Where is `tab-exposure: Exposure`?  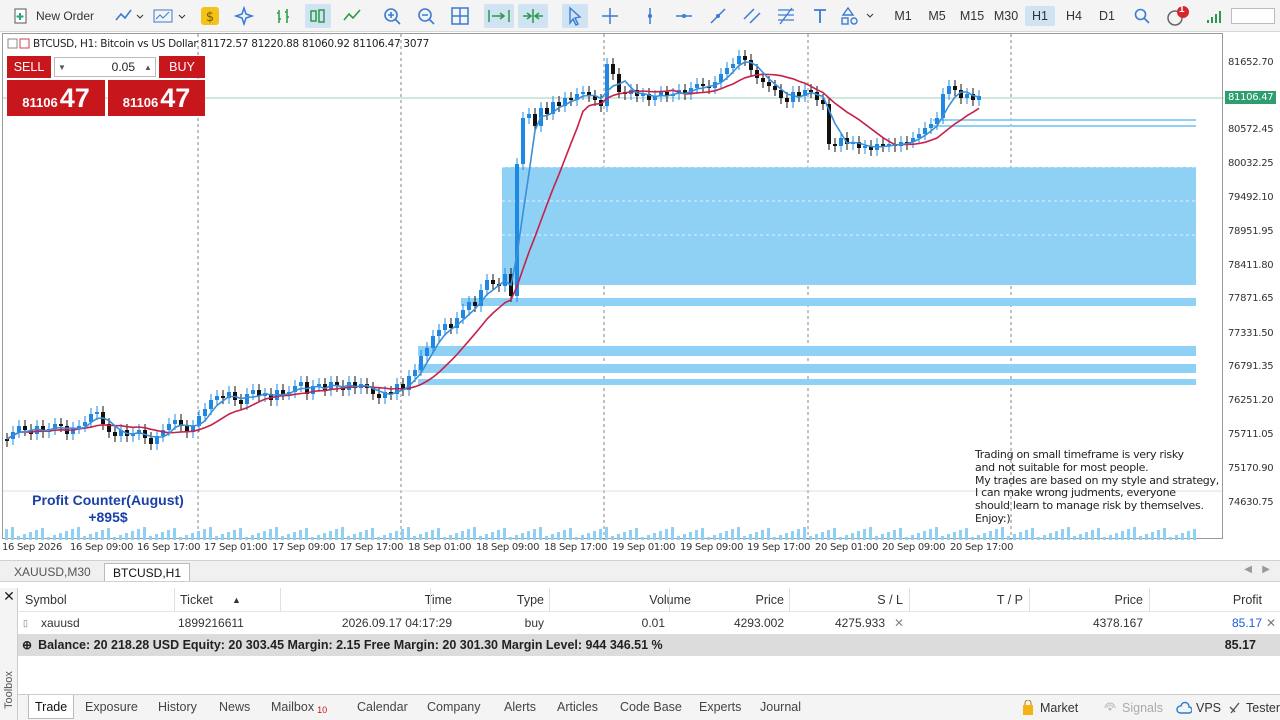
tab-exposure: Exposure is located at coordinates (111, 707).